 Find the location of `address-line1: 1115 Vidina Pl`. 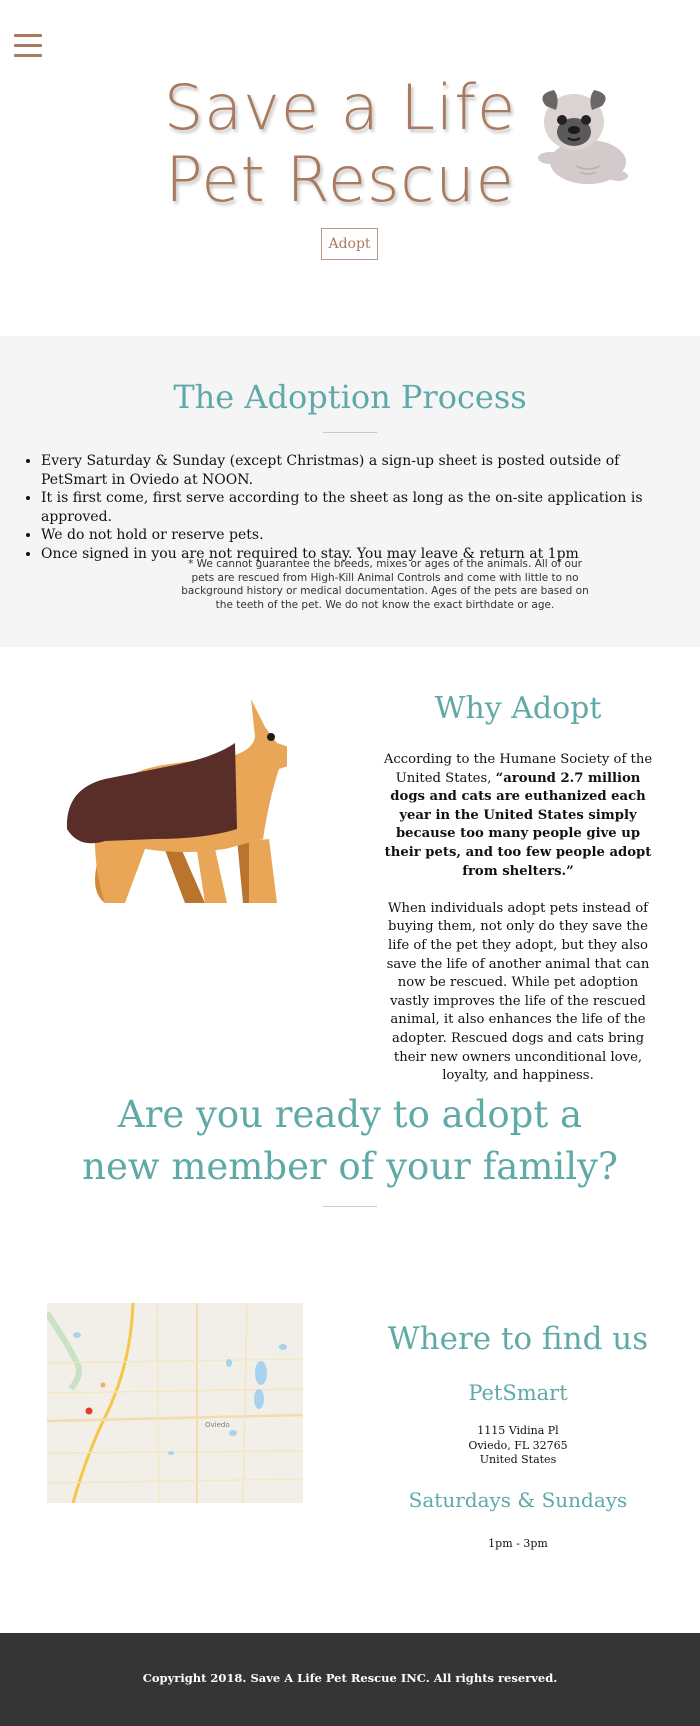

address-line1: 1115 Vidina Pl is located at coordinates (518, 1430).